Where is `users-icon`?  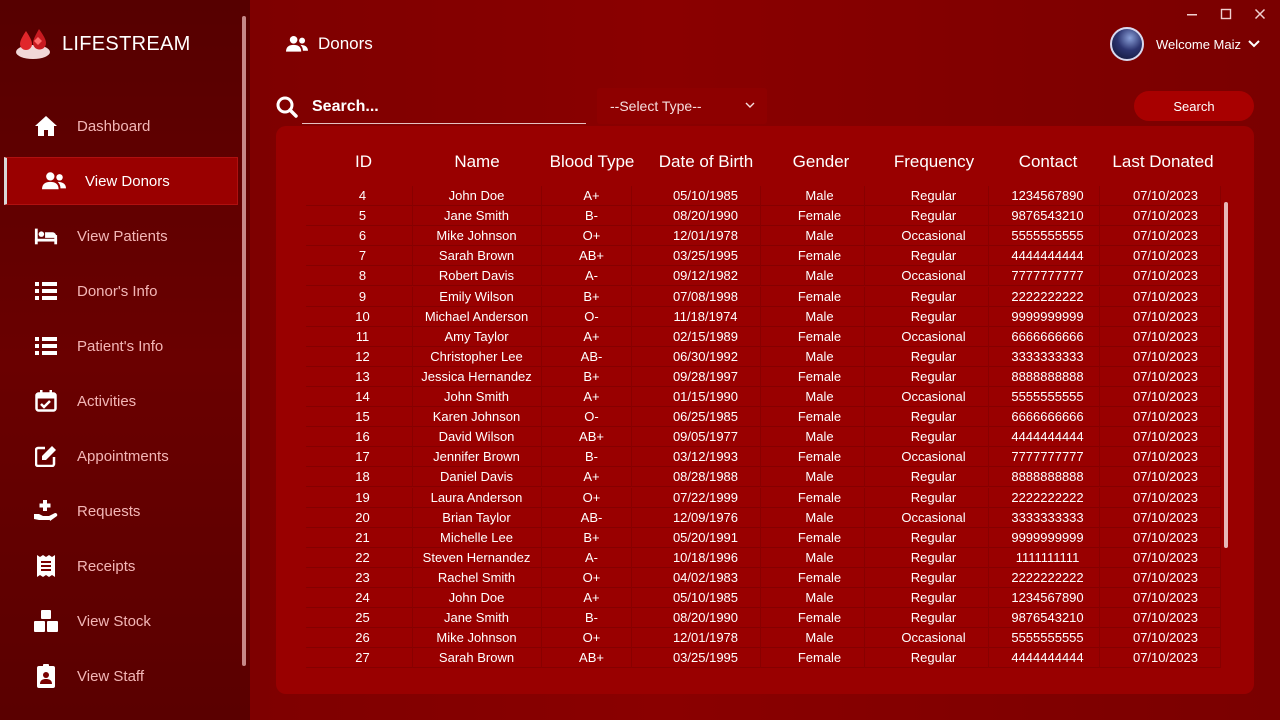 users-icon is located at coordinates (54, 181).